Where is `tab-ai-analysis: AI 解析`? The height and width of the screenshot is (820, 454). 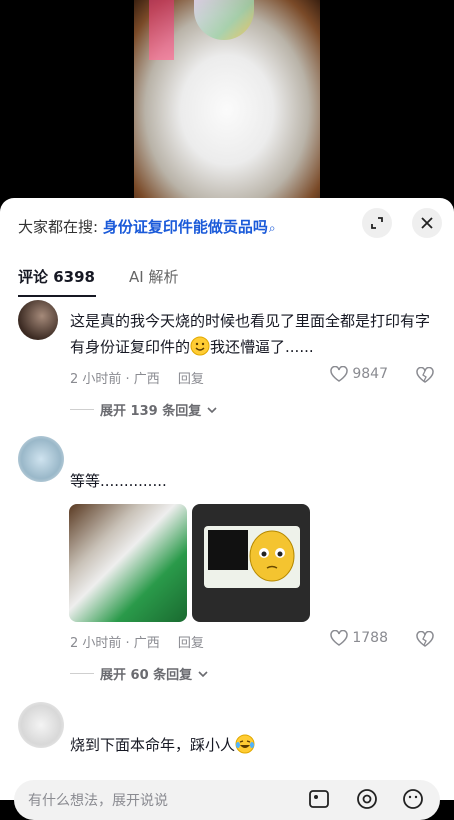
tab-ai-analysis: AI 解析 is located at coordinates (153, 276).